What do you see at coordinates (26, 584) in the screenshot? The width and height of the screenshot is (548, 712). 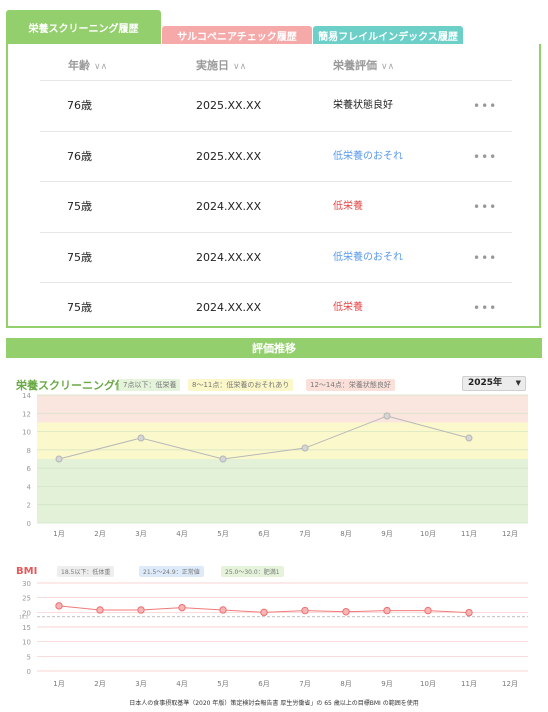 I see `y-tick-label: 30` at bounding box center [26, 584].